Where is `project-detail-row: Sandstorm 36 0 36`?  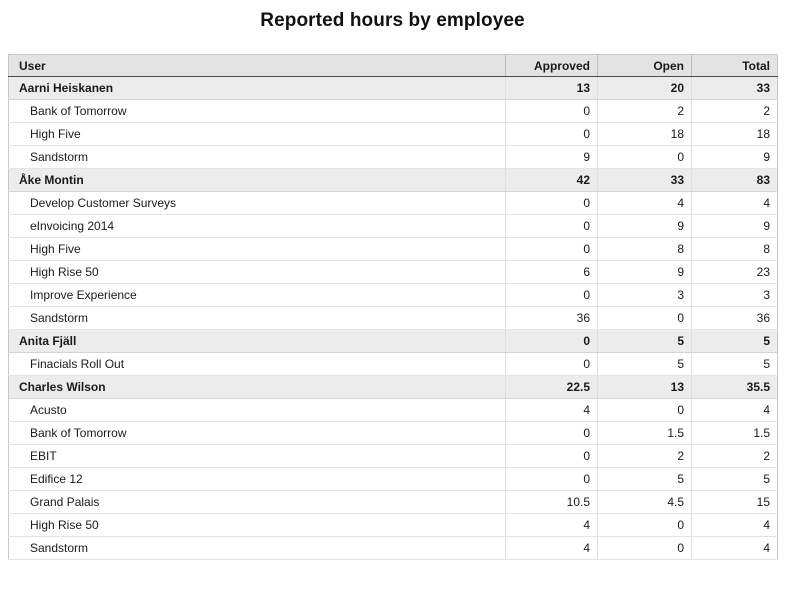 project-detail-row: Sandstorm 36 0 36 is located at coordinates (393, 318).